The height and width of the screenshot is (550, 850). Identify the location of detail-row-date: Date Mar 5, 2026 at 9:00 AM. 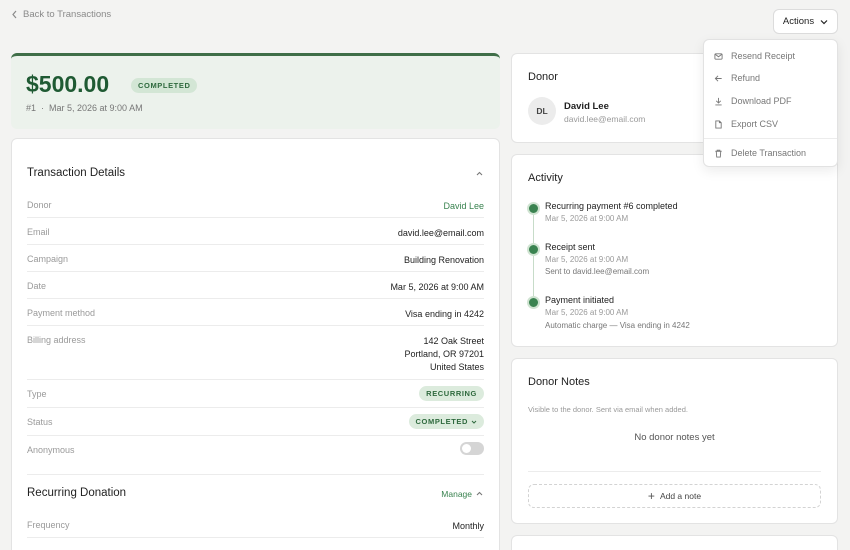
(255, 290).